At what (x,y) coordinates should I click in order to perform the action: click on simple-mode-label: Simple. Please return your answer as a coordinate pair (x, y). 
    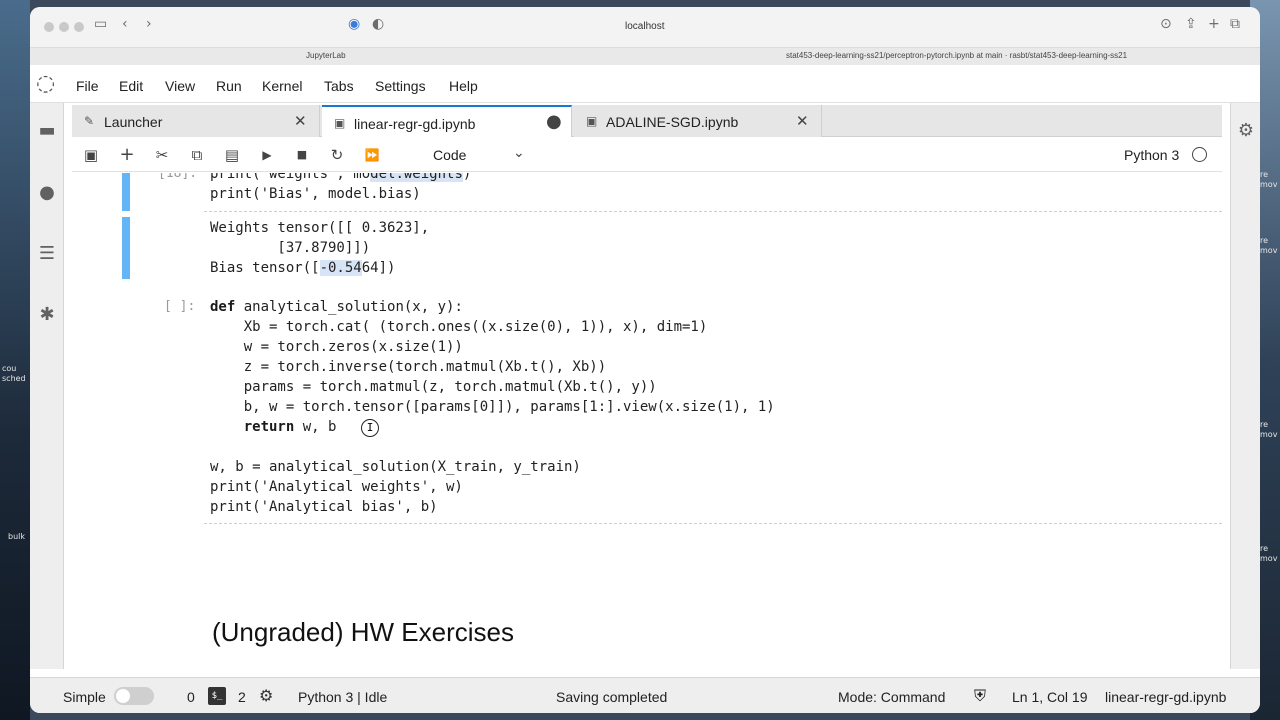
    Looking at the image, I should click on (84, 697).